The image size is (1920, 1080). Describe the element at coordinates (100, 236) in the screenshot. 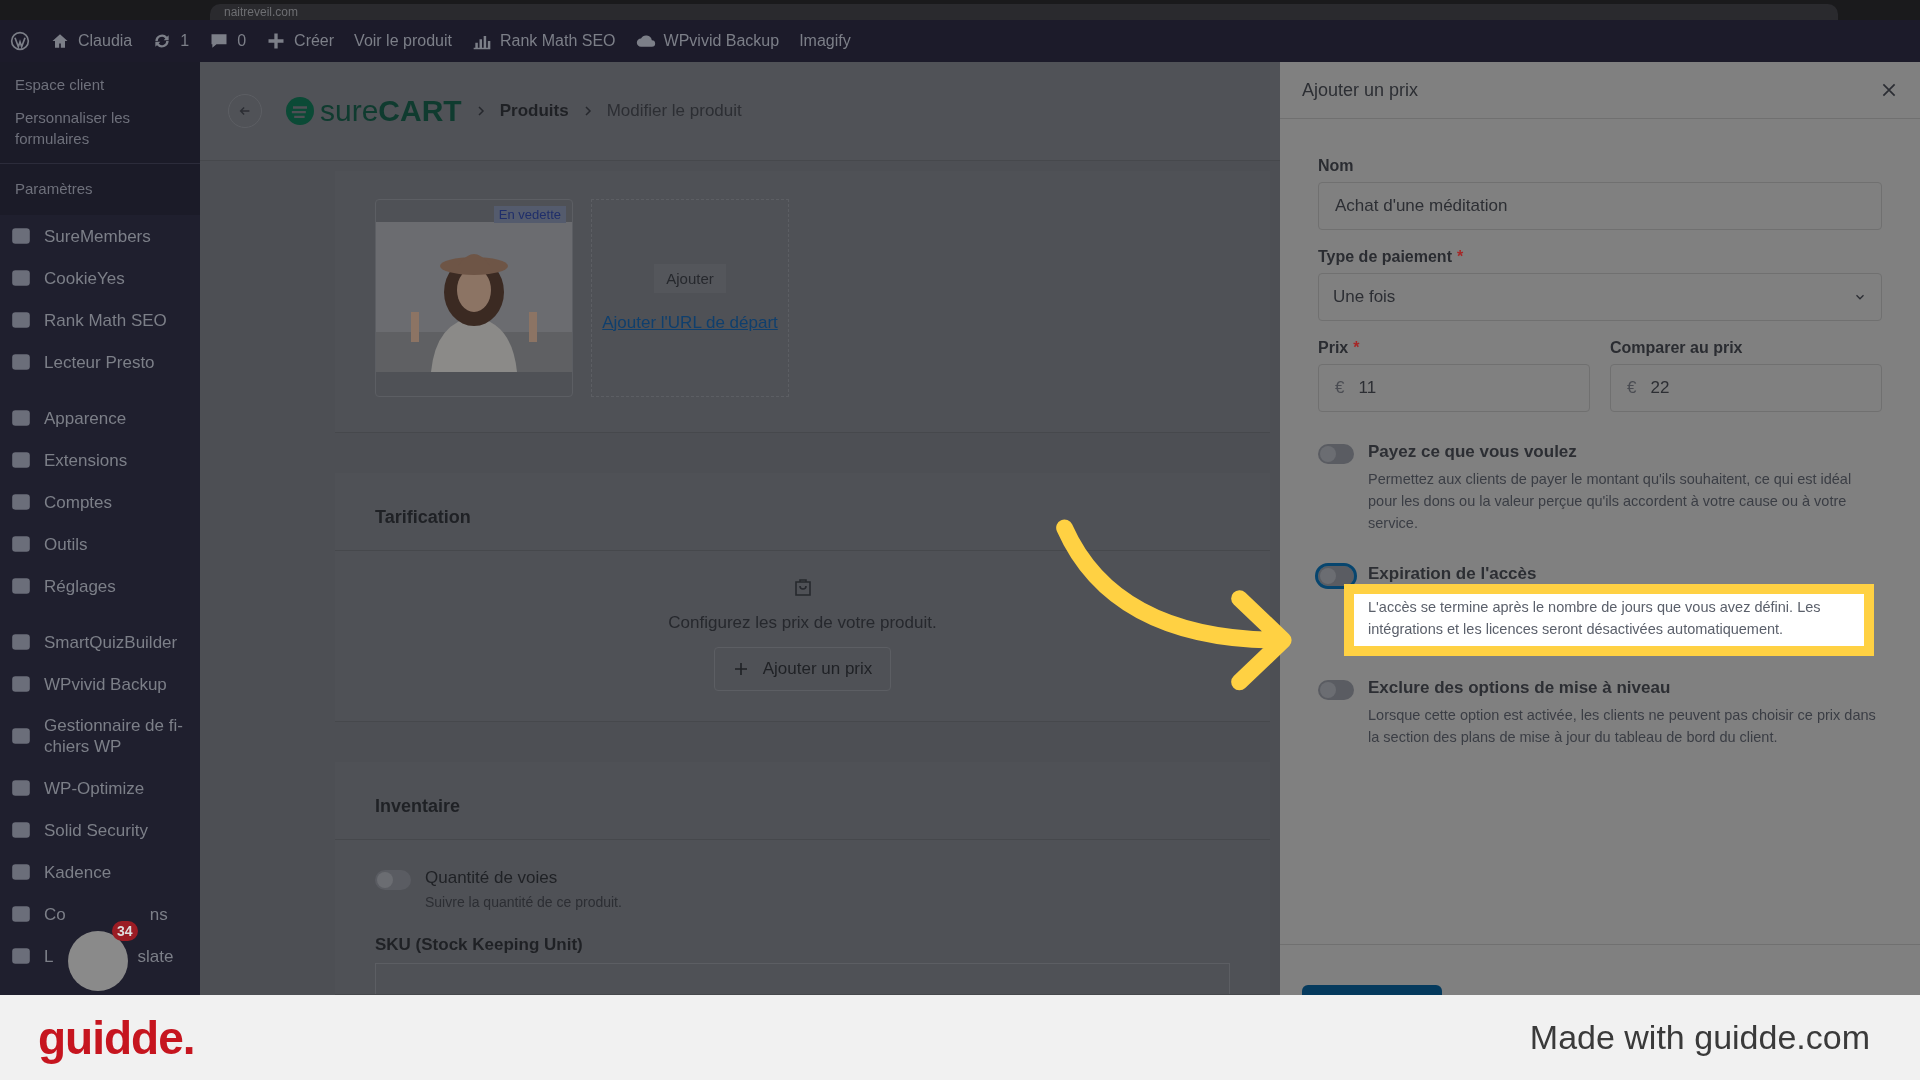

I see `sidebar-item: SureMembers` at that location.